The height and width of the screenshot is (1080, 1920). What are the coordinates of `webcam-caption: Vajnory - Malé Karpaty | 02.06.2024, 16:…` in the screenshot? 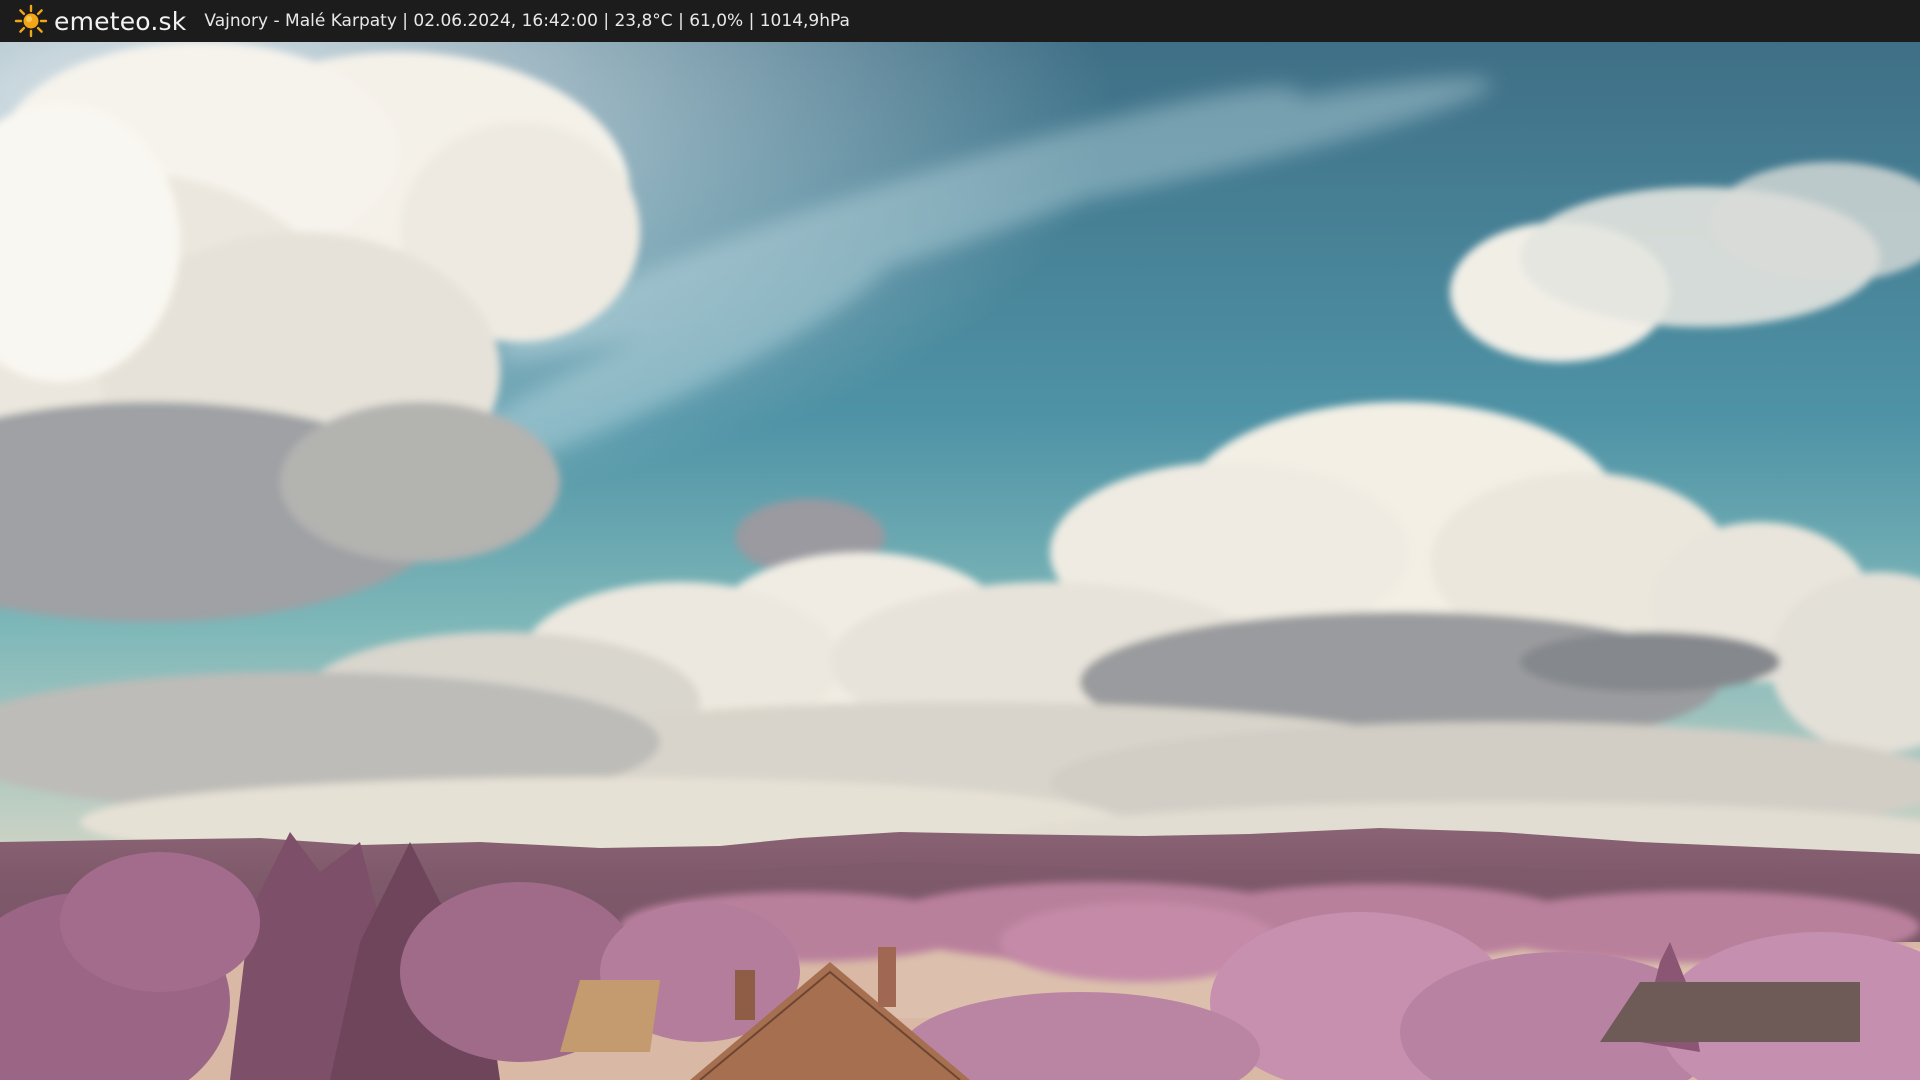 It's located at (527, 21).